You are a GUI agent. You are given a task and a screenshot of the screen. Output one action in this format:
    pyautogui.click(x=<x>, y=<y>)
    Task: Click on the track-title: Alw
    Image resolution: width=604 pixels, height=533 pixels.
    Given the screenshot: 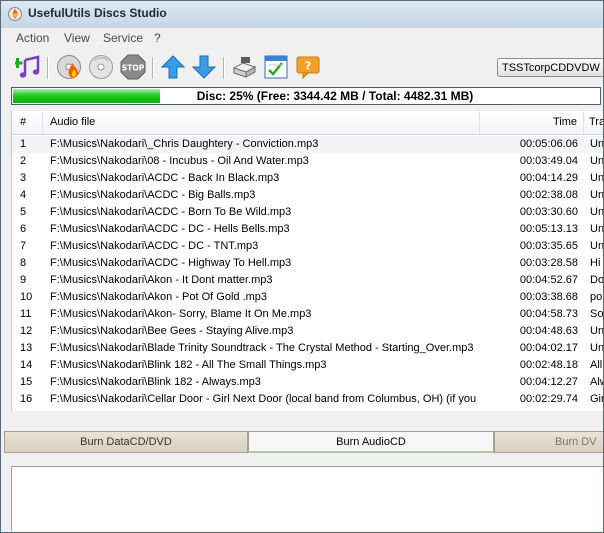 What is the action you would take?
    pyautogui.click(x=596, y=382)
    